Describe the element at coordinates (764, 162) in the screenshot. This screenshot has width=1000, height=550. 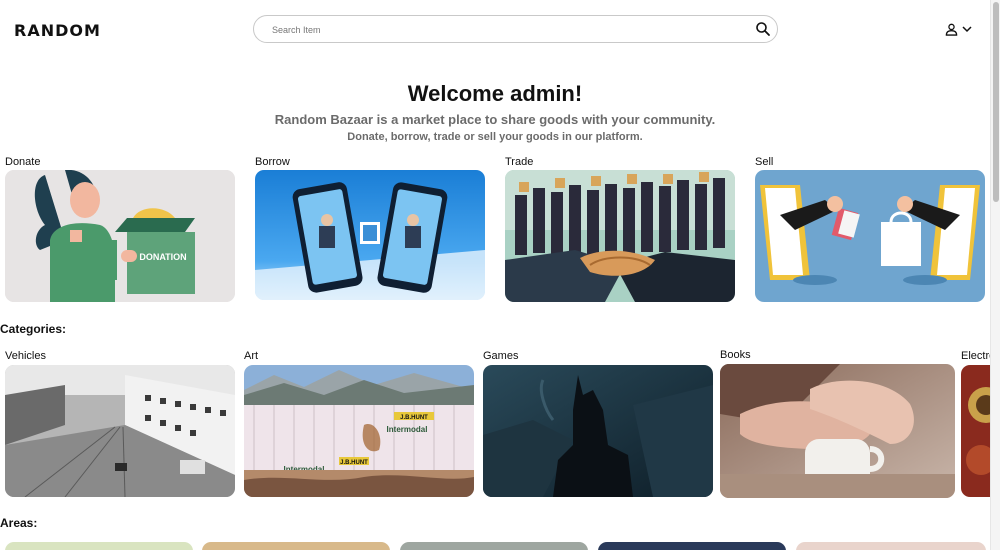
I see `sell-label: Sell` at that location.